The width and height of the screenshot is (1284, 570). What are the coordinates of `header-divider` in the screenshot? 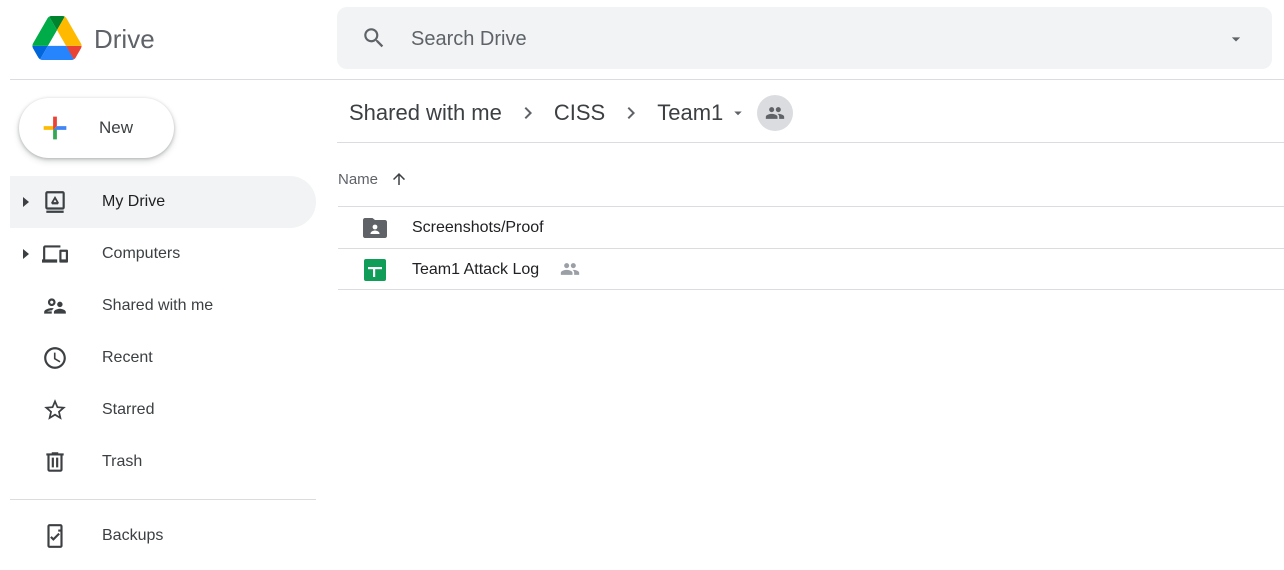 It's located at (647, 79).